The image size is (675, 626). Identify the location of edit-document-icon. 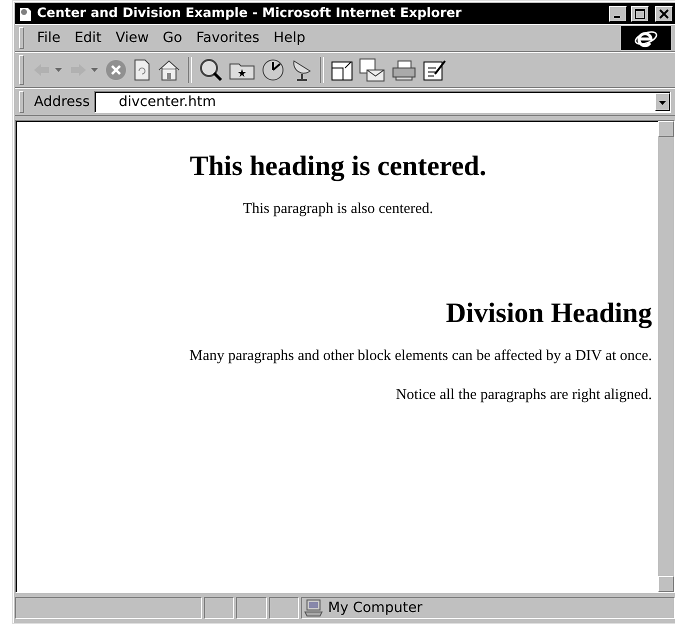
(435, 70).